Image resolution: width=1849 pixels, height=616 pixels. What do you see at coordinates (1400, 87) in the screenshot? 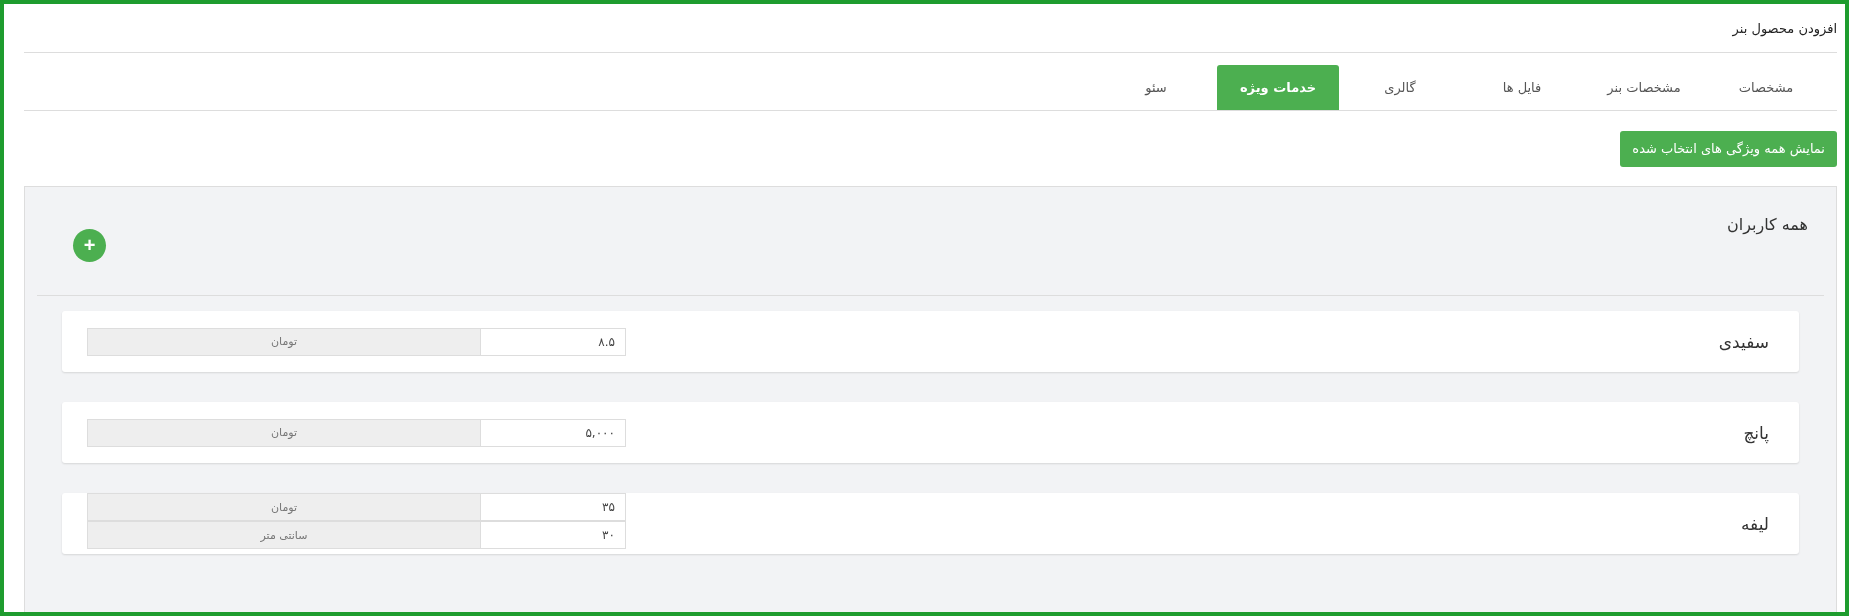
I see `tab: گالری` at bounding box center [1400, 87].